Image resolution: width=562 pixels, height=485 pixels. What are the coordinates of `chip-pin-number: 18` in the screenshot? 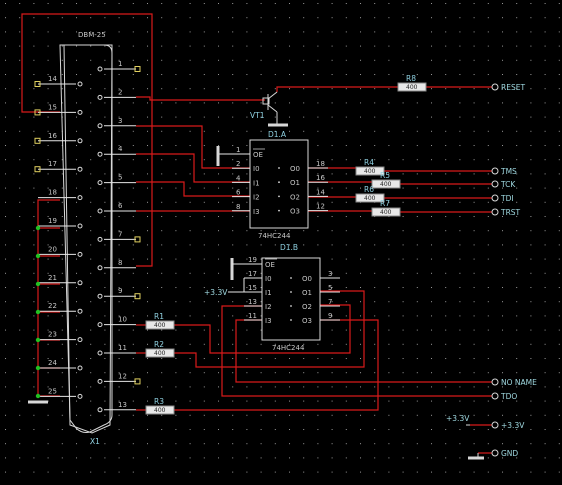 It's located at (320, 164).